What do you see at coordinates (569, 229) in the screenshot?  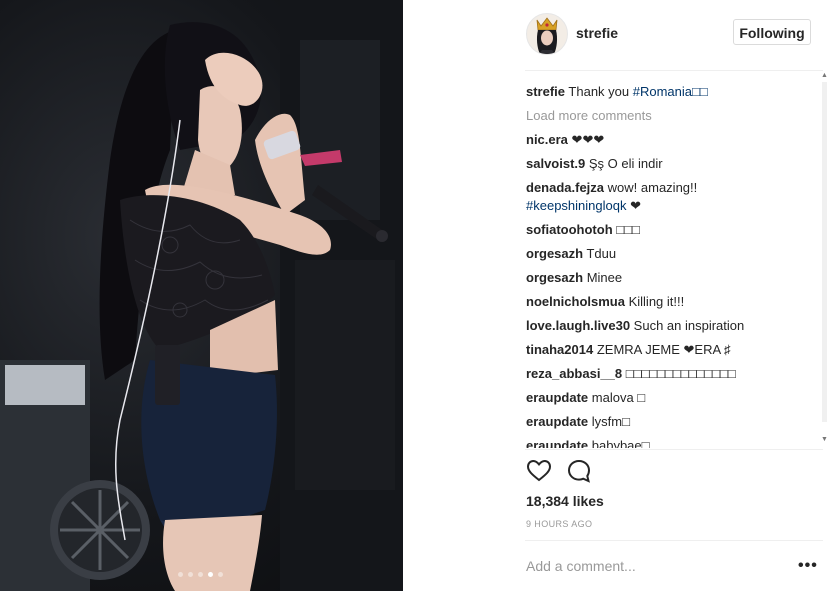 I see `comment-username: sofiatoohotoh` at bounding box center [569, 229].